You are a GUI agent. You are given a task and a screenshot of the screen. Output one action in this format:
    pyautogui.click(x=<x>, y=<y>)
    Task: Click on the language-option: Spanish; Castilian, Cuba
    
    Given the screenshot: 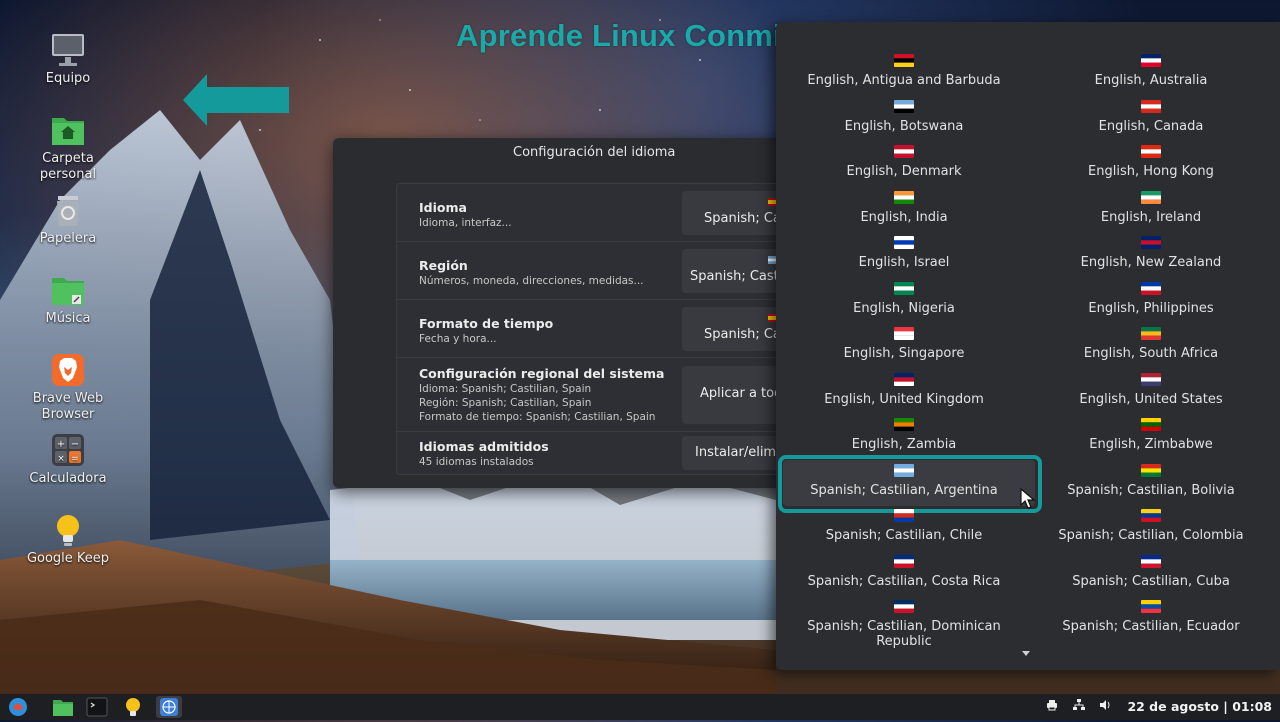 What is the action you would take?
    pyautogui.click(x=1151, y=571)
    